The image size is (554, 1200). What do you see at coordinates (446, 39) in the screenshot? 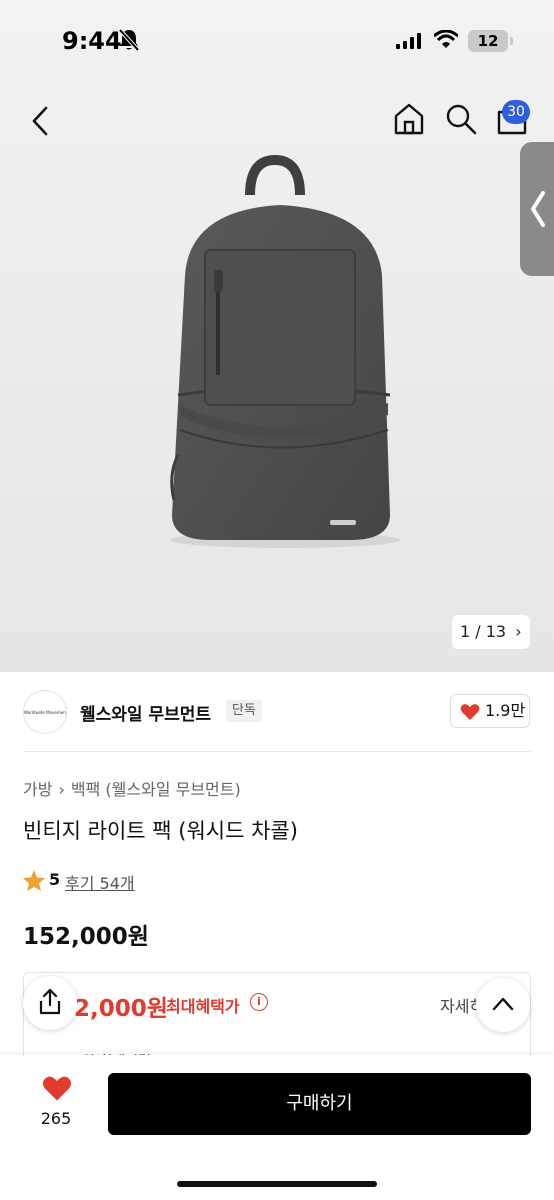
I see `wifi-icon` at bounding box center [446, 39].